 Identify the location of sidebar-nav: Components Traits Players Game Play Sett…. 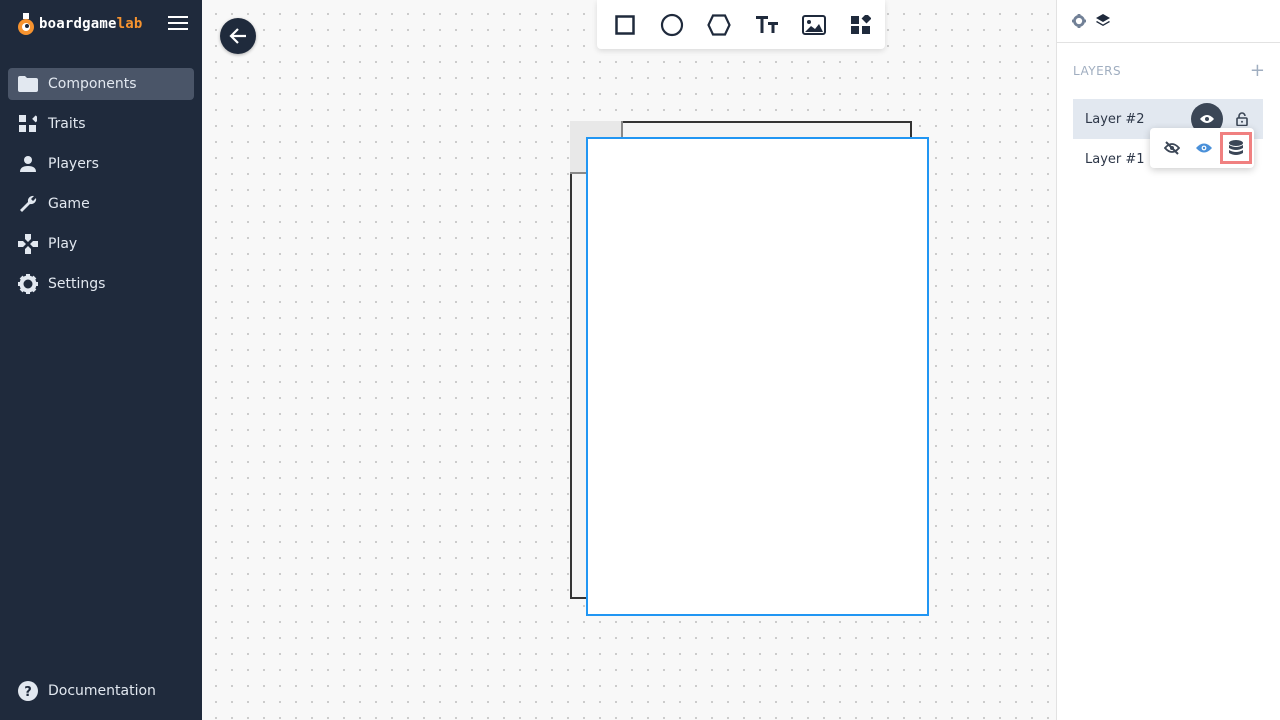
(101, 188).